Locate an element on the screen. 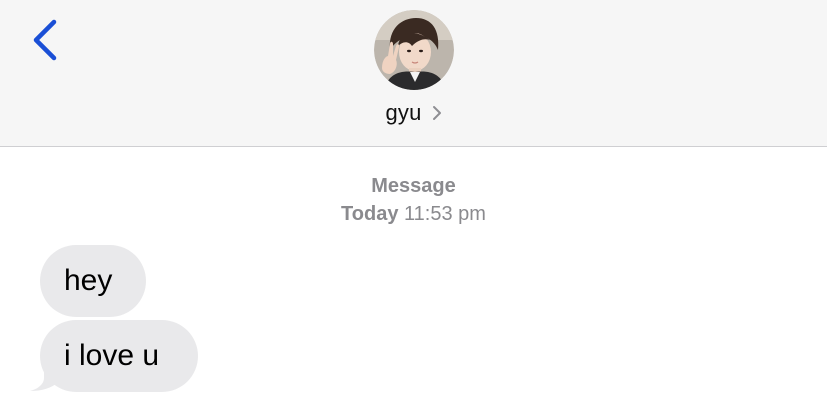 This screenshot has width=827, height=412. thread-timestamp: Message Today 11:53 pm is located at coordinates (413, 200).